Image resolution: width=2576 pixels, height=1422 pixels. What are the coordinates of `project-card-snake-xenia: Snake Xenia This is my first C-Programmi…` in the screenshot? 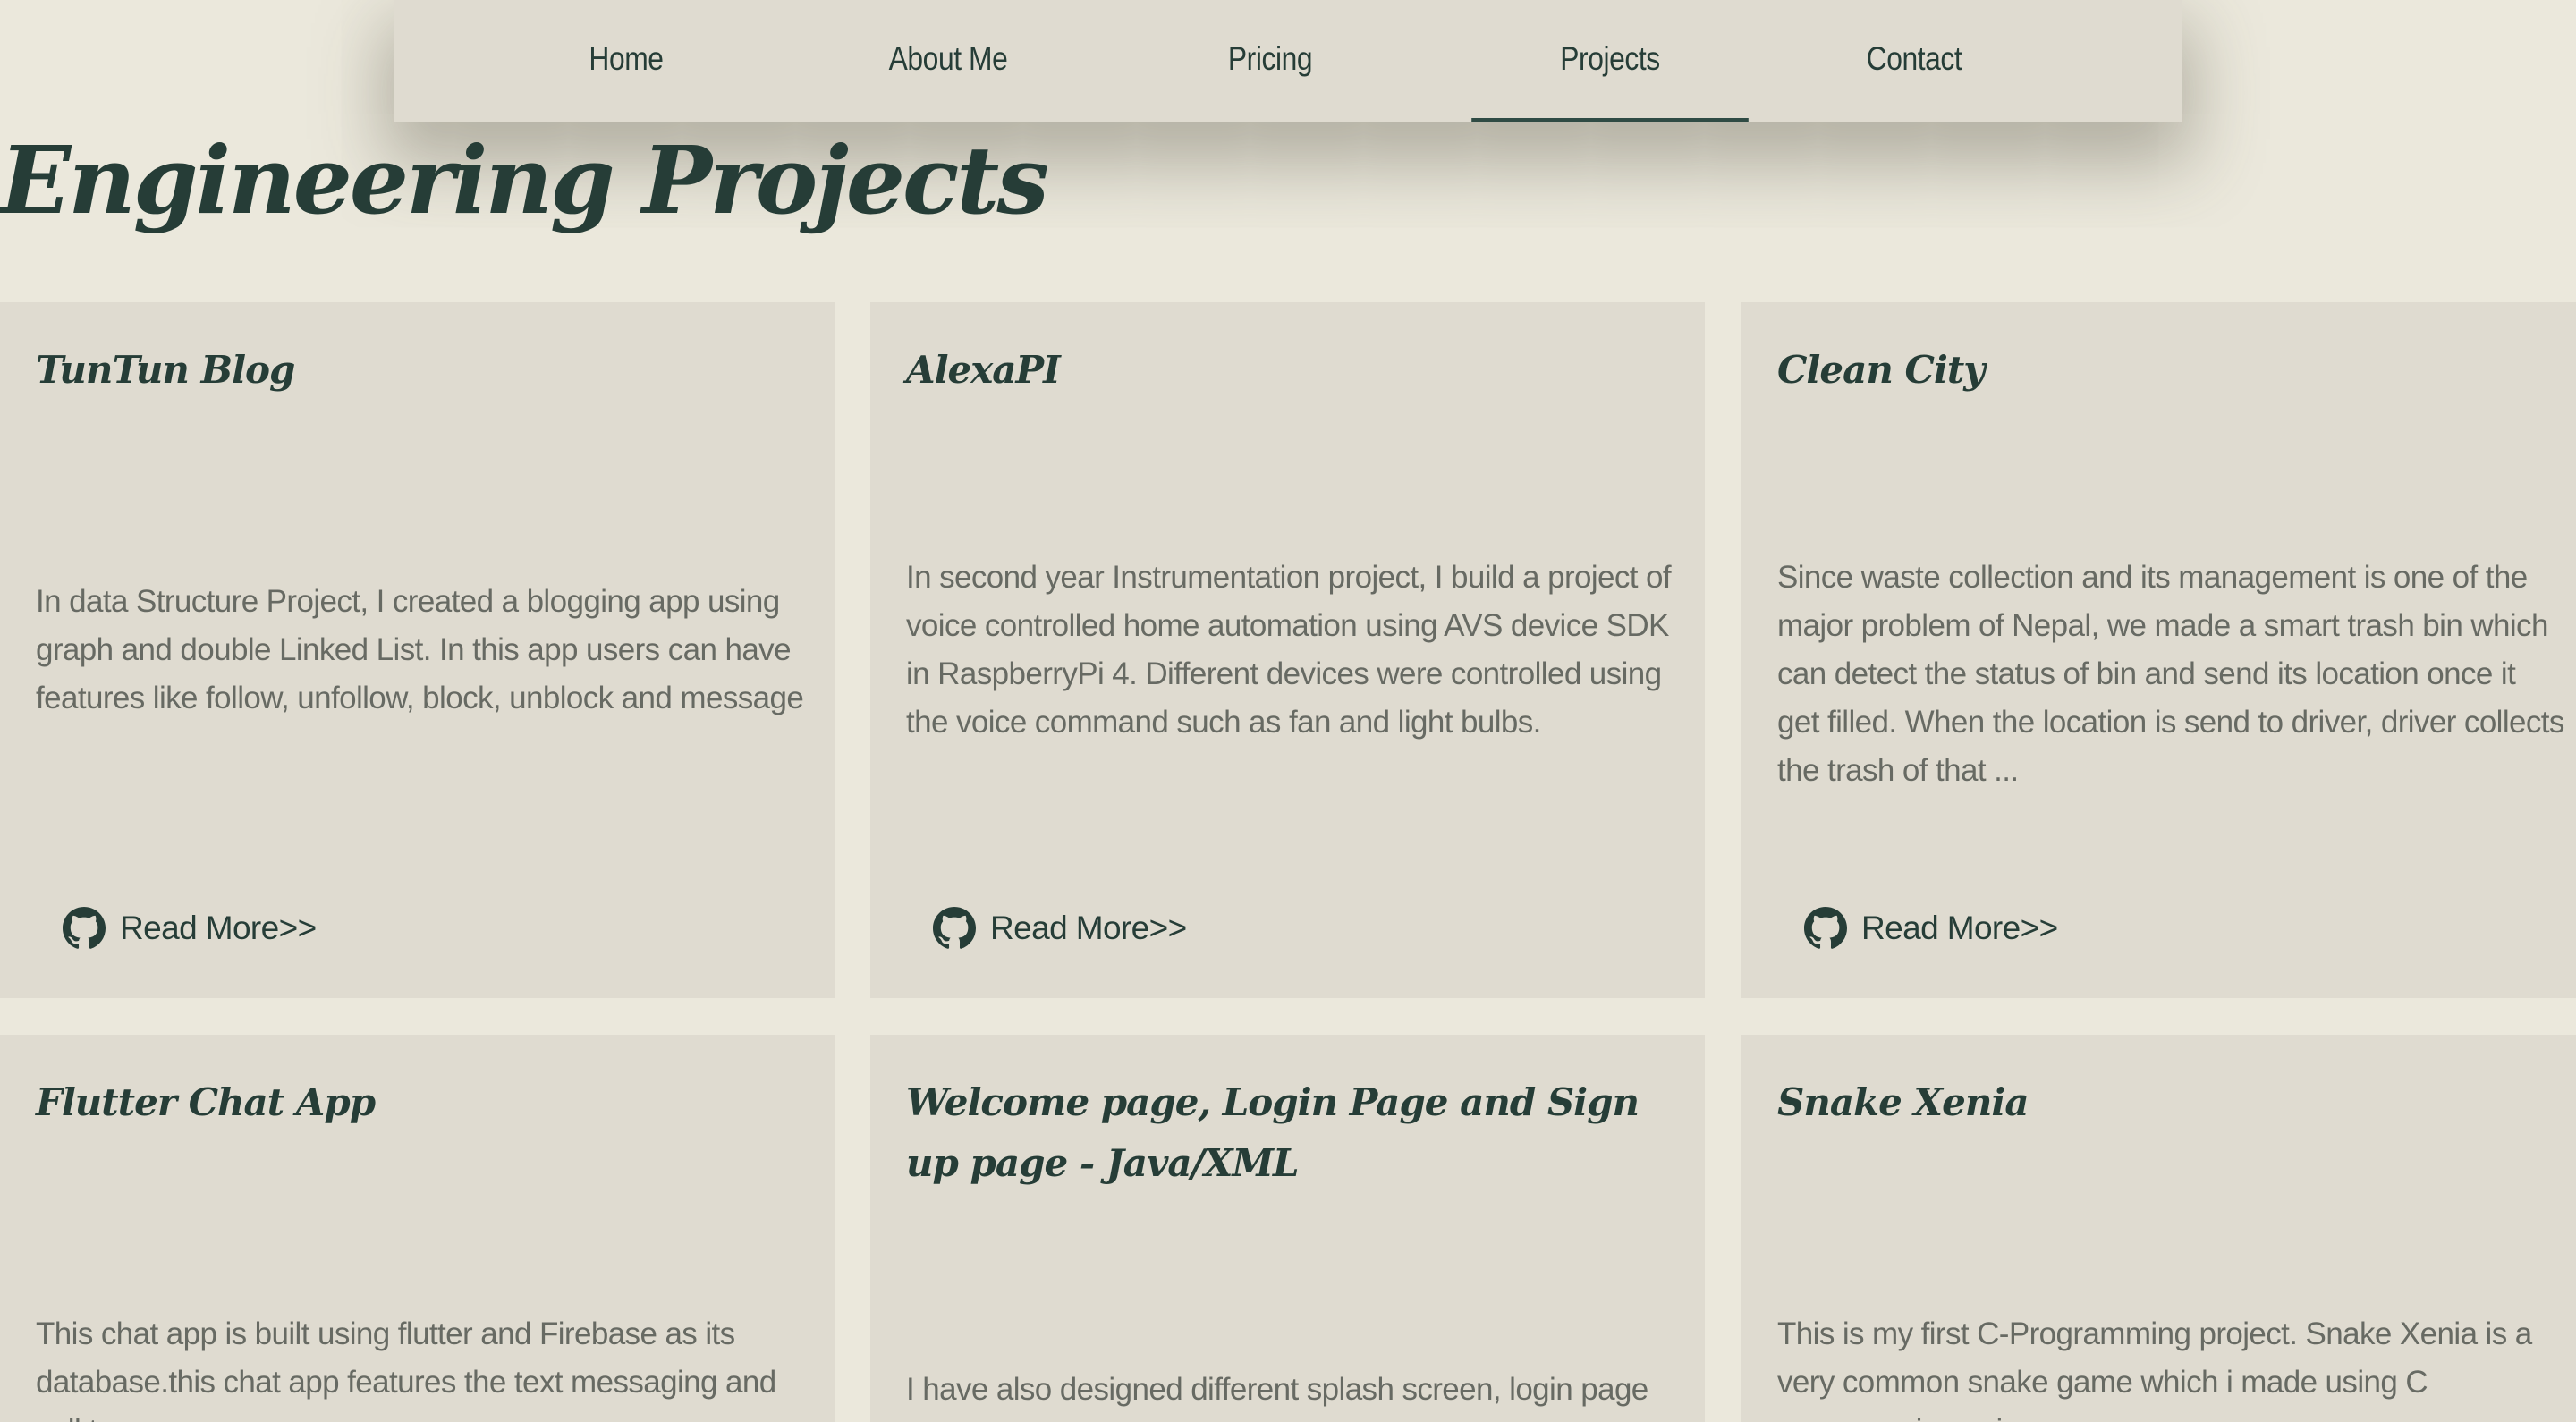 It's located at (2158, 1228).